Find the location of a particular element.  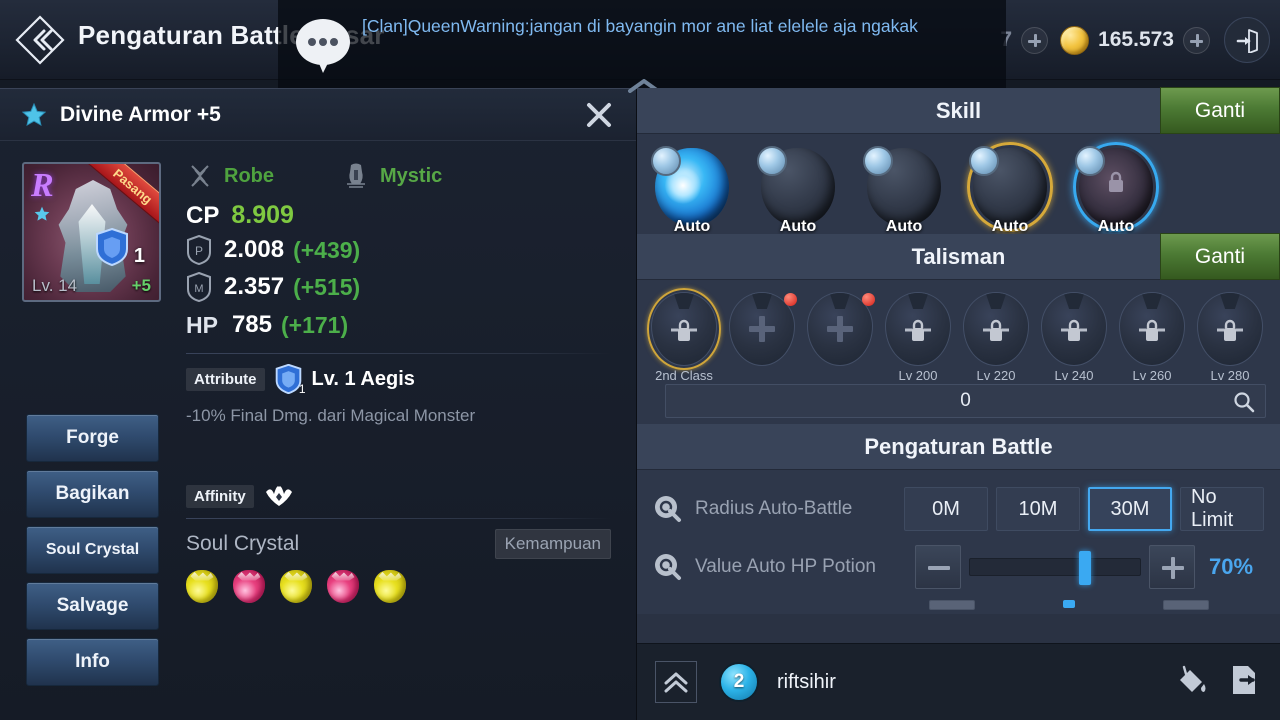

magical-defense-row: M 2.357 (+515) is located at coordinates (398, 287).